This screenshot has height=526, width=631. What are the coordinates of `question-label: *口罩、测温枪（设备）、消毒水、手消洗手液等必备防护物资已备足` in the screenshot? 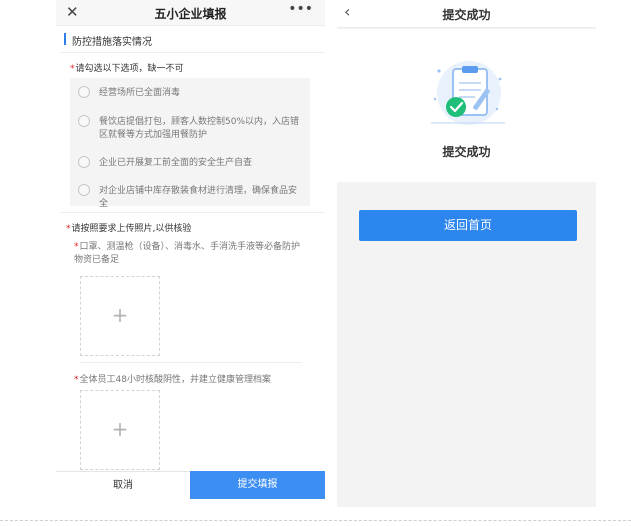 It's located at (189, 254).